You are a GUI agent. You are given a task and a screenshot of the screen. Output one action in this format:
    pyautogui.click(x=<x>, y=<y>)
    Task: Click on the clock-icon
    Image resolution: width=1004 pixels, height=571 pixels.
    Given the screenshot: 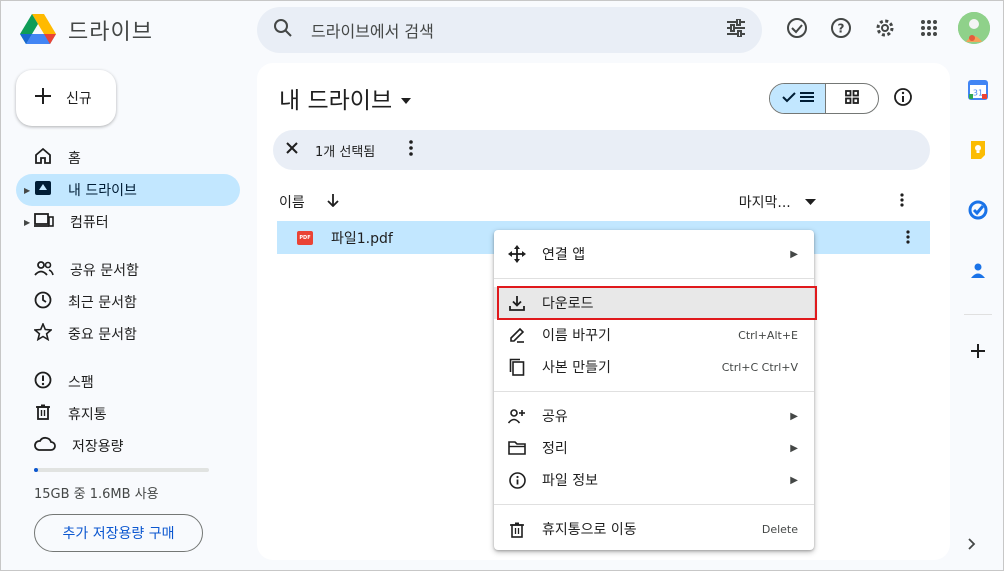 What is the action you would take?
    pyautogui.click(x=43, y=302)
    